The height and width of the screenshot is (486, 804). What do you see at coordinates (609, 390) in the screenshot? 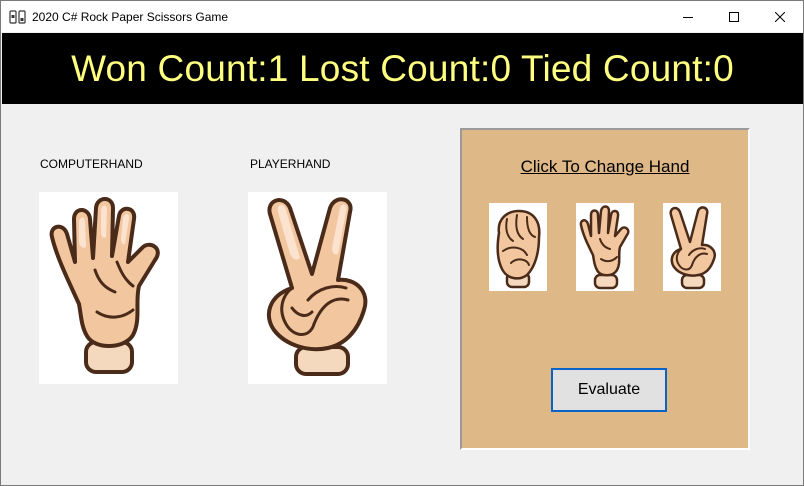
I see `evaluate-button: Evaluate` at bounding box center [609, 390].